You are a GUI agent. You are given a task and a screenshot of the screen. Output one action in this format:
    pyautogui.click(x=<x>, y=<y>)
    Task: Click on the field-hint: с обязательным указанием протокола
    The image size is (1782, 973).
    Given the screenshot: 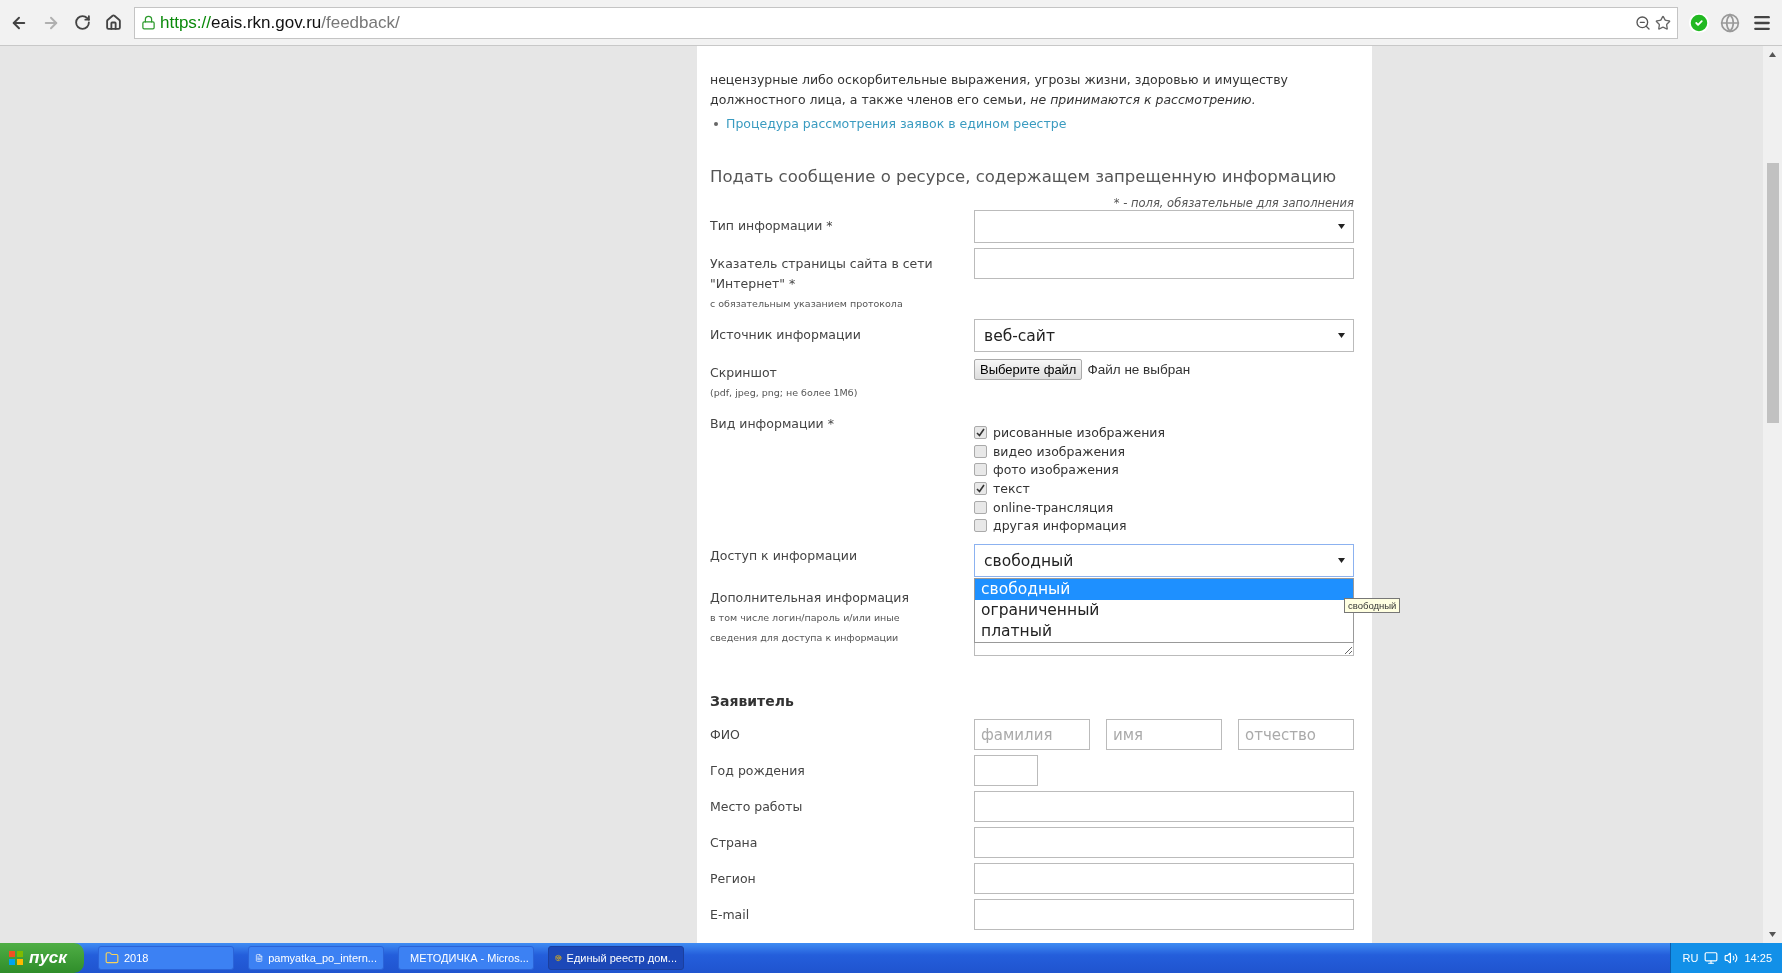 What is the action you would take?
    pyautogui.click(x=807, y=304)
    